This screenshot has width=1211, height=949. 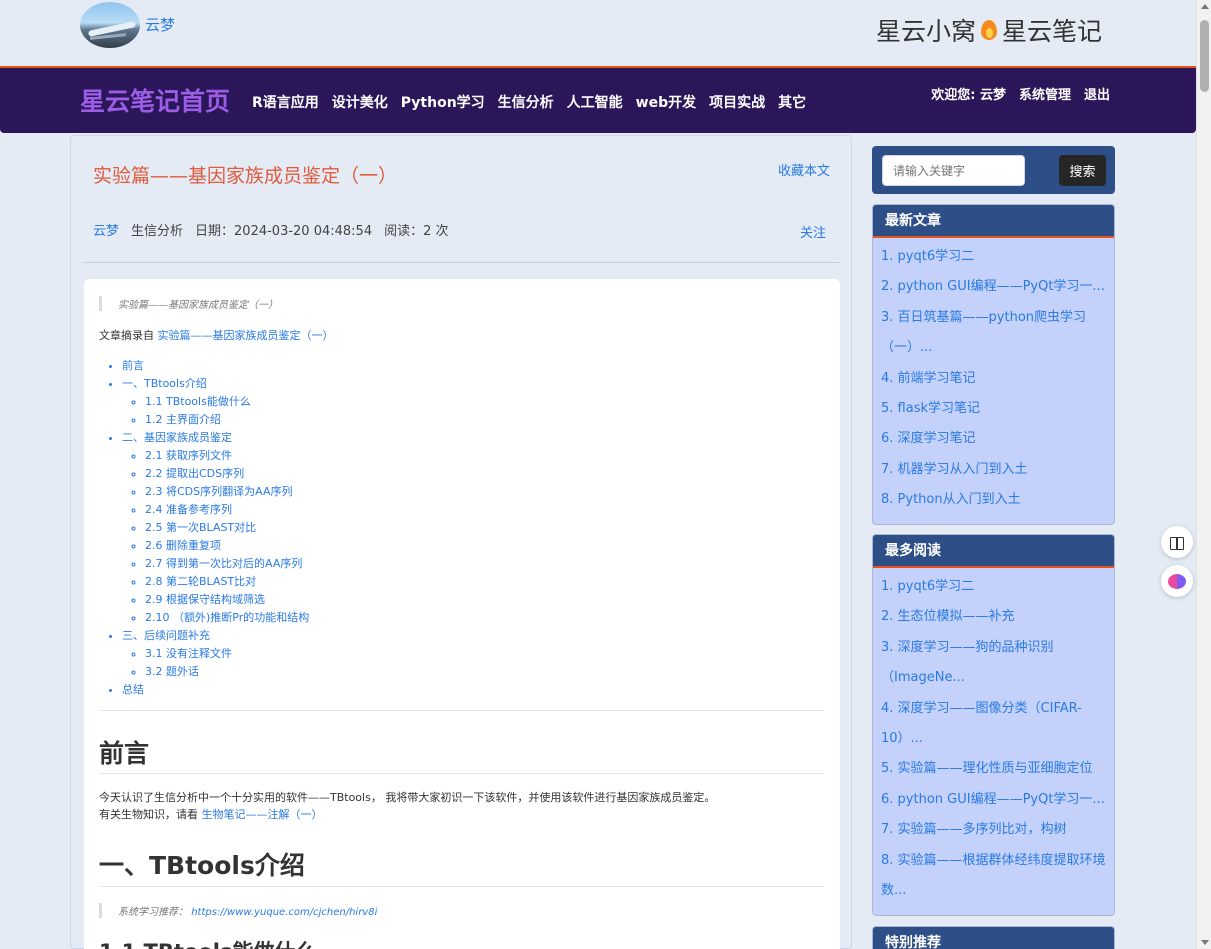 What do you see at coordinates (227, 654) in the screenshot?
I see `toc-item: 3.1 没有注释文件` at bounding box center [227, 654].